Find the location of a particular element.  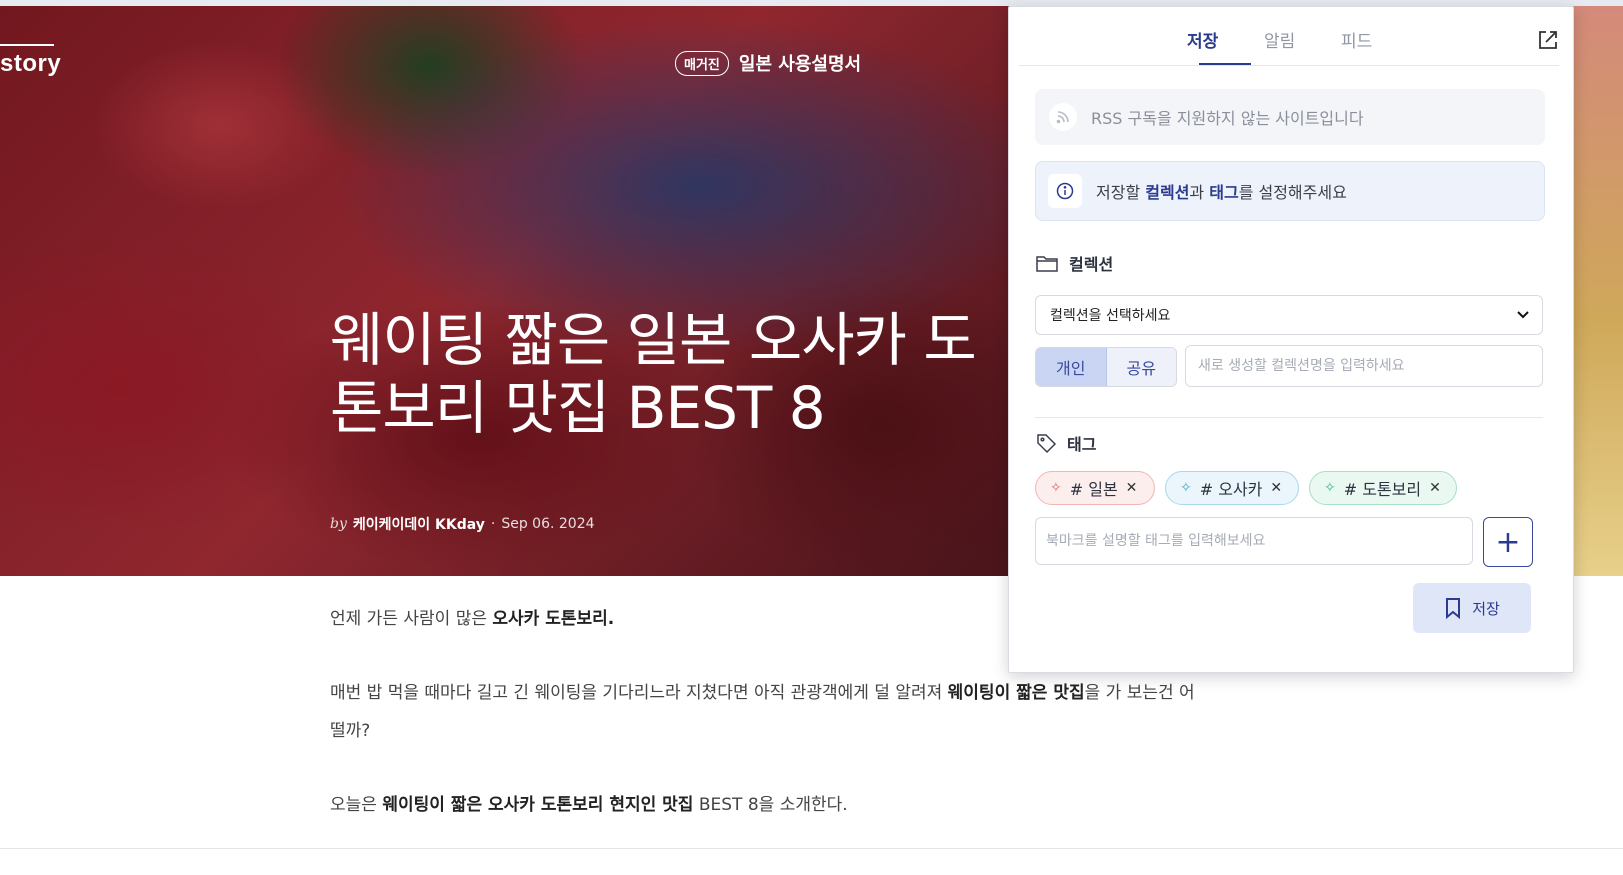

brand-logo: story is located at coordinates (30, 64).